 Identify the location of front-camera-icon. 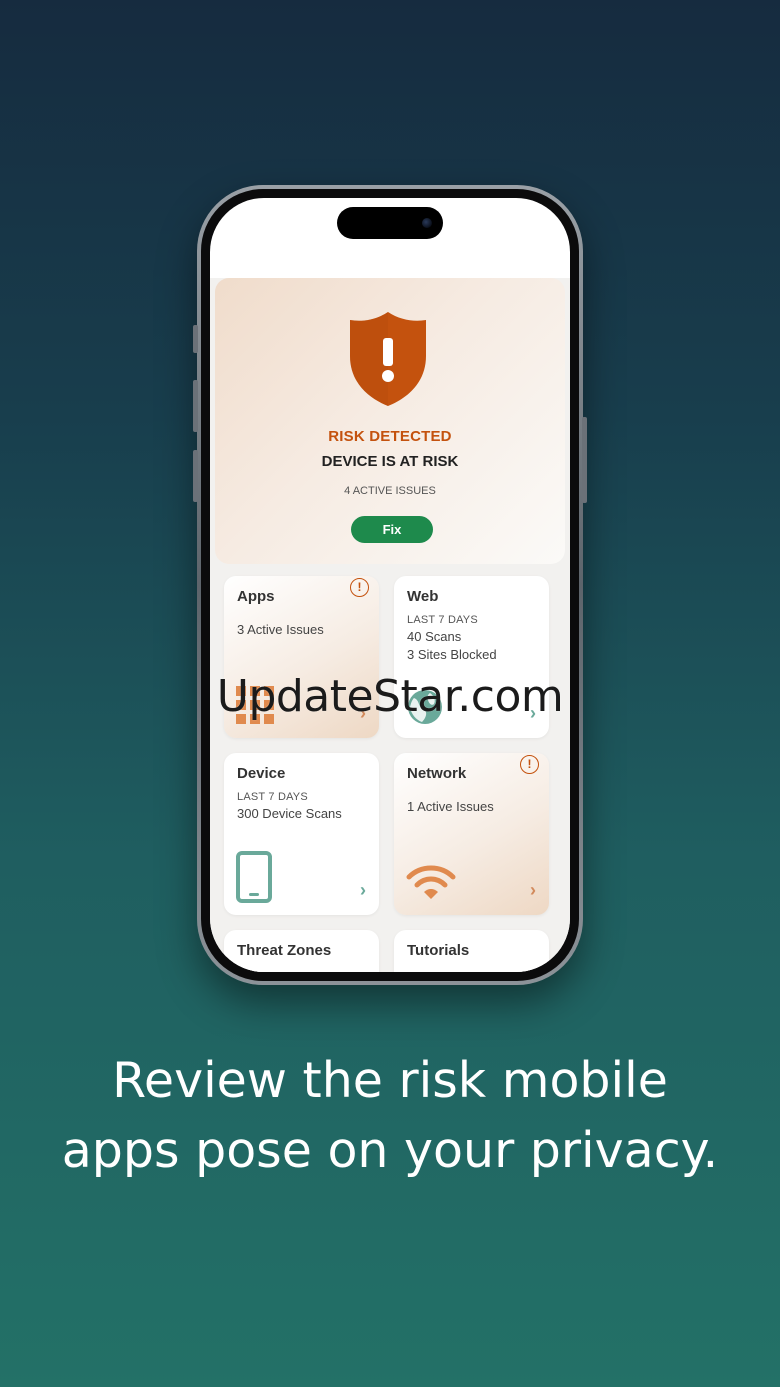
(427, 223).